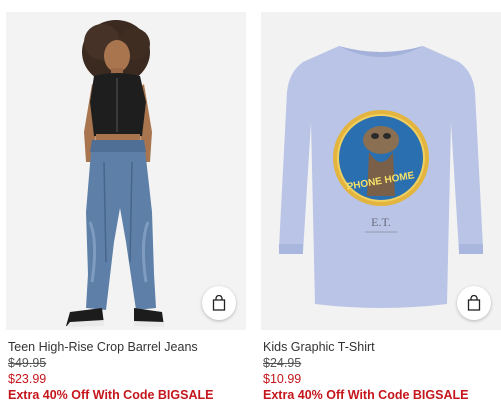 This screenshot has height=414, width=501. What do you see at coordinates (27, 379) in the screenshot?
I see `sale-price: $23.99` at bounding box center [27, 379].